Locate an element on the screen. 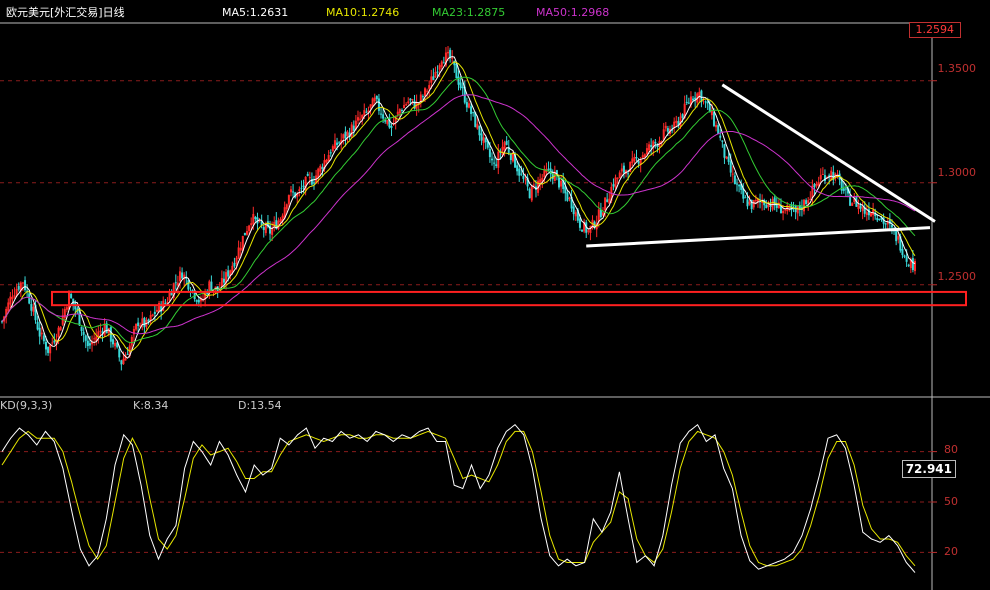 The image size is (990, 590). ma50-legend: MA50:1.2968 is located at coordinates (573, 12).